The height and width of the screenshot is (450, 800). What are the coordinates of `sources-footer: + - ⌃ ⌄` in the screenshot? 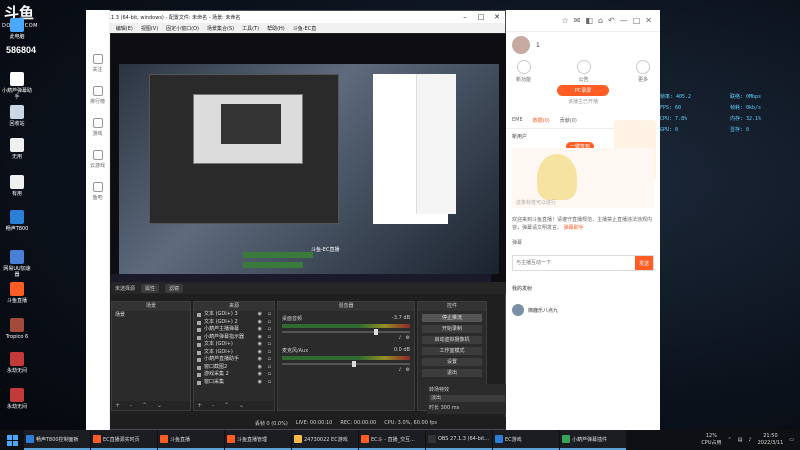 It's located at (234, 405).